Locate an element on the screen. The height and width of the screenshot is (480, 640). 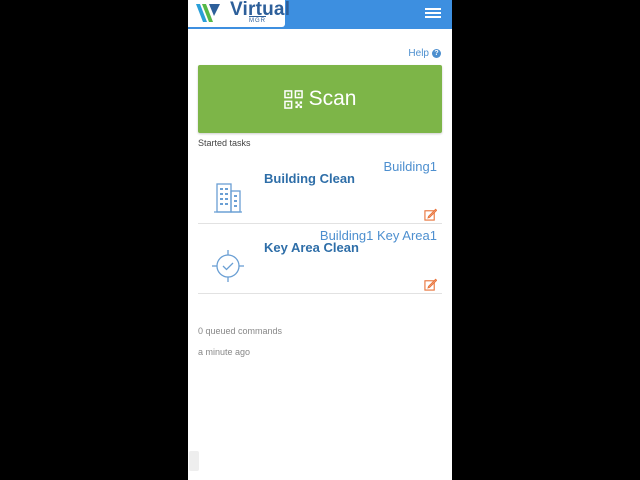
building-icon is located at coordinates (228, 198).